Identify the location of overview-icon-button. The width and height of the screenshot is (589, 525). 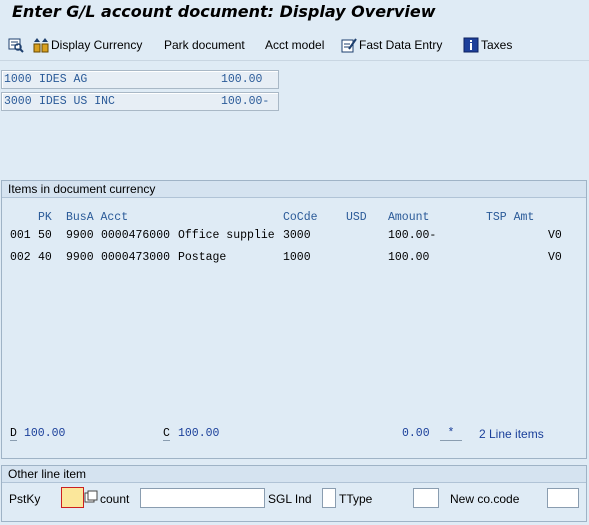
(17, 45).